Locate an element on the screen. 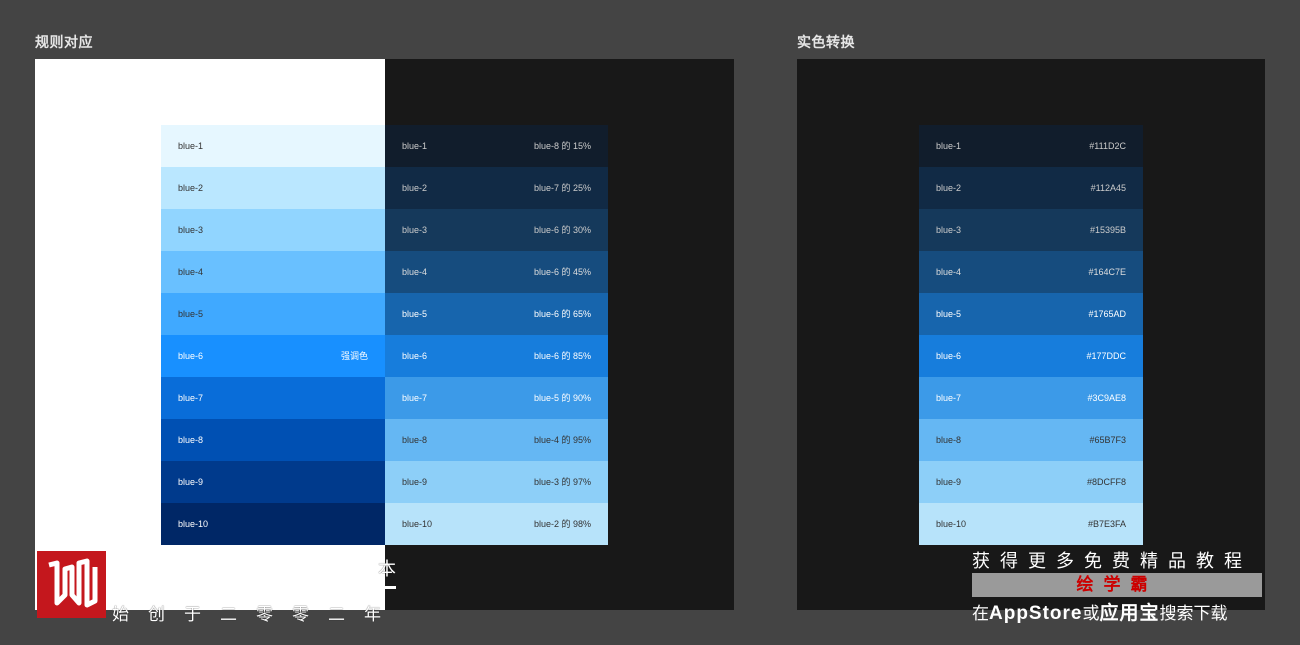  swatch-rule: blue-5 的 90% is located at coordinates (562, 398).